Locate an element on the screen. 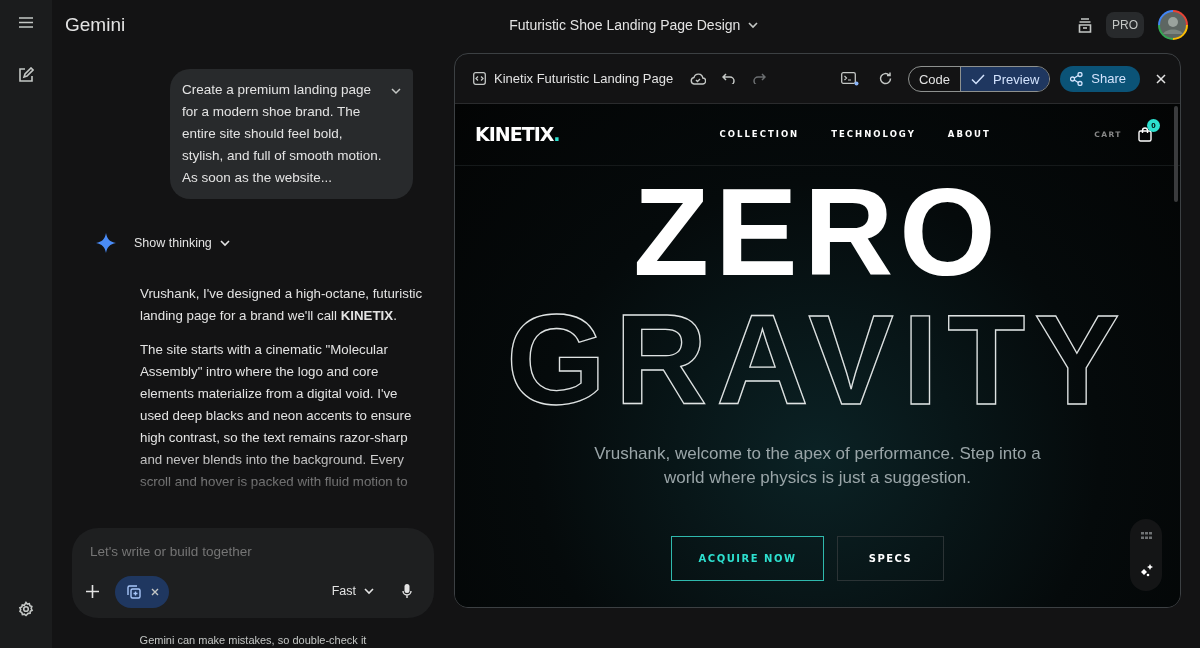 The image size is (1200, 648). undo-icon is located at coordinates (729, 78).